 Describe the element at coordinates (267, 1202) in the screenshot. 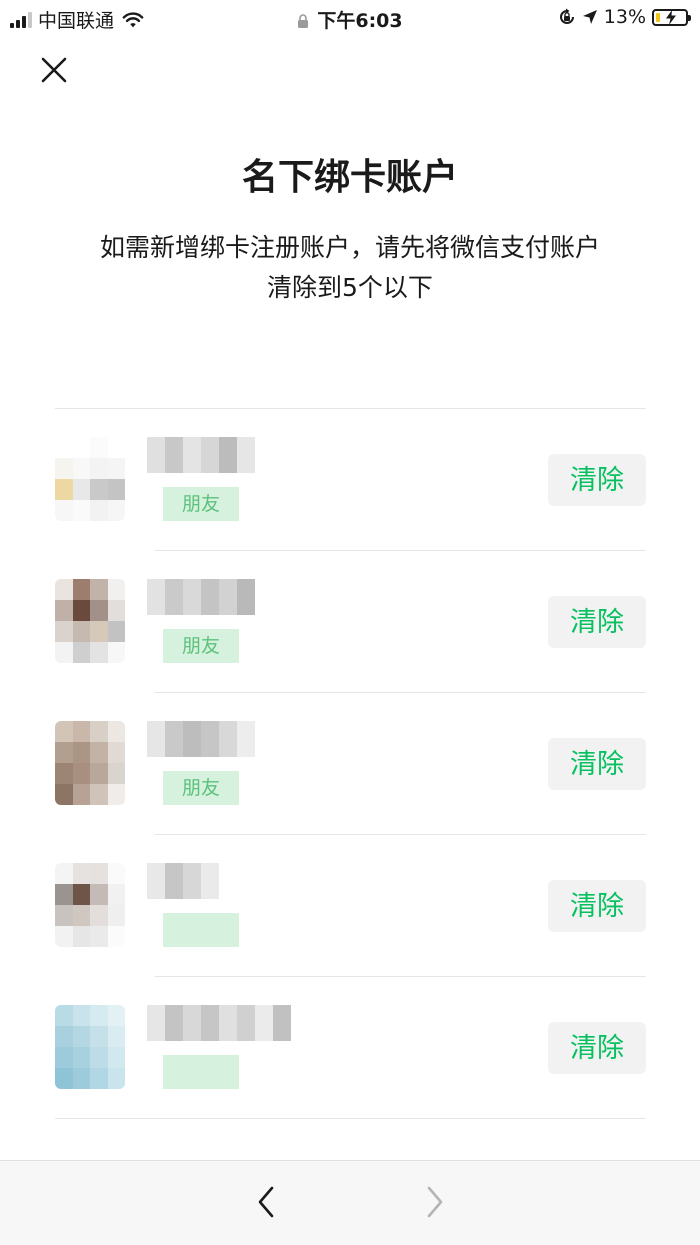

I see `chevron-left-icon` at that location.